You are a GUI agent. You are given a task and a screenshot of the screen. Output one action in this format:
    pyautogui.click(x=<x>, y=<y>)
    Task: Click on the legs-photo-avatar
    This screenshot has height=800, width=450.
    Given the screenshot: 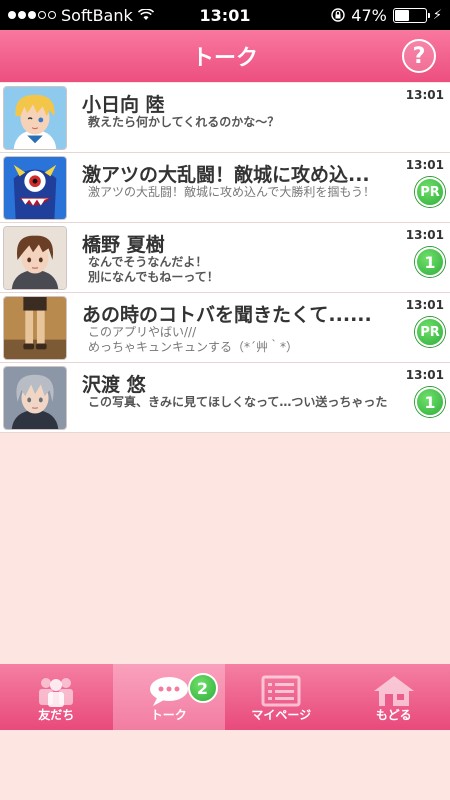 What is the action you would take?
    pyautogui.click(x=35, y=328)
    